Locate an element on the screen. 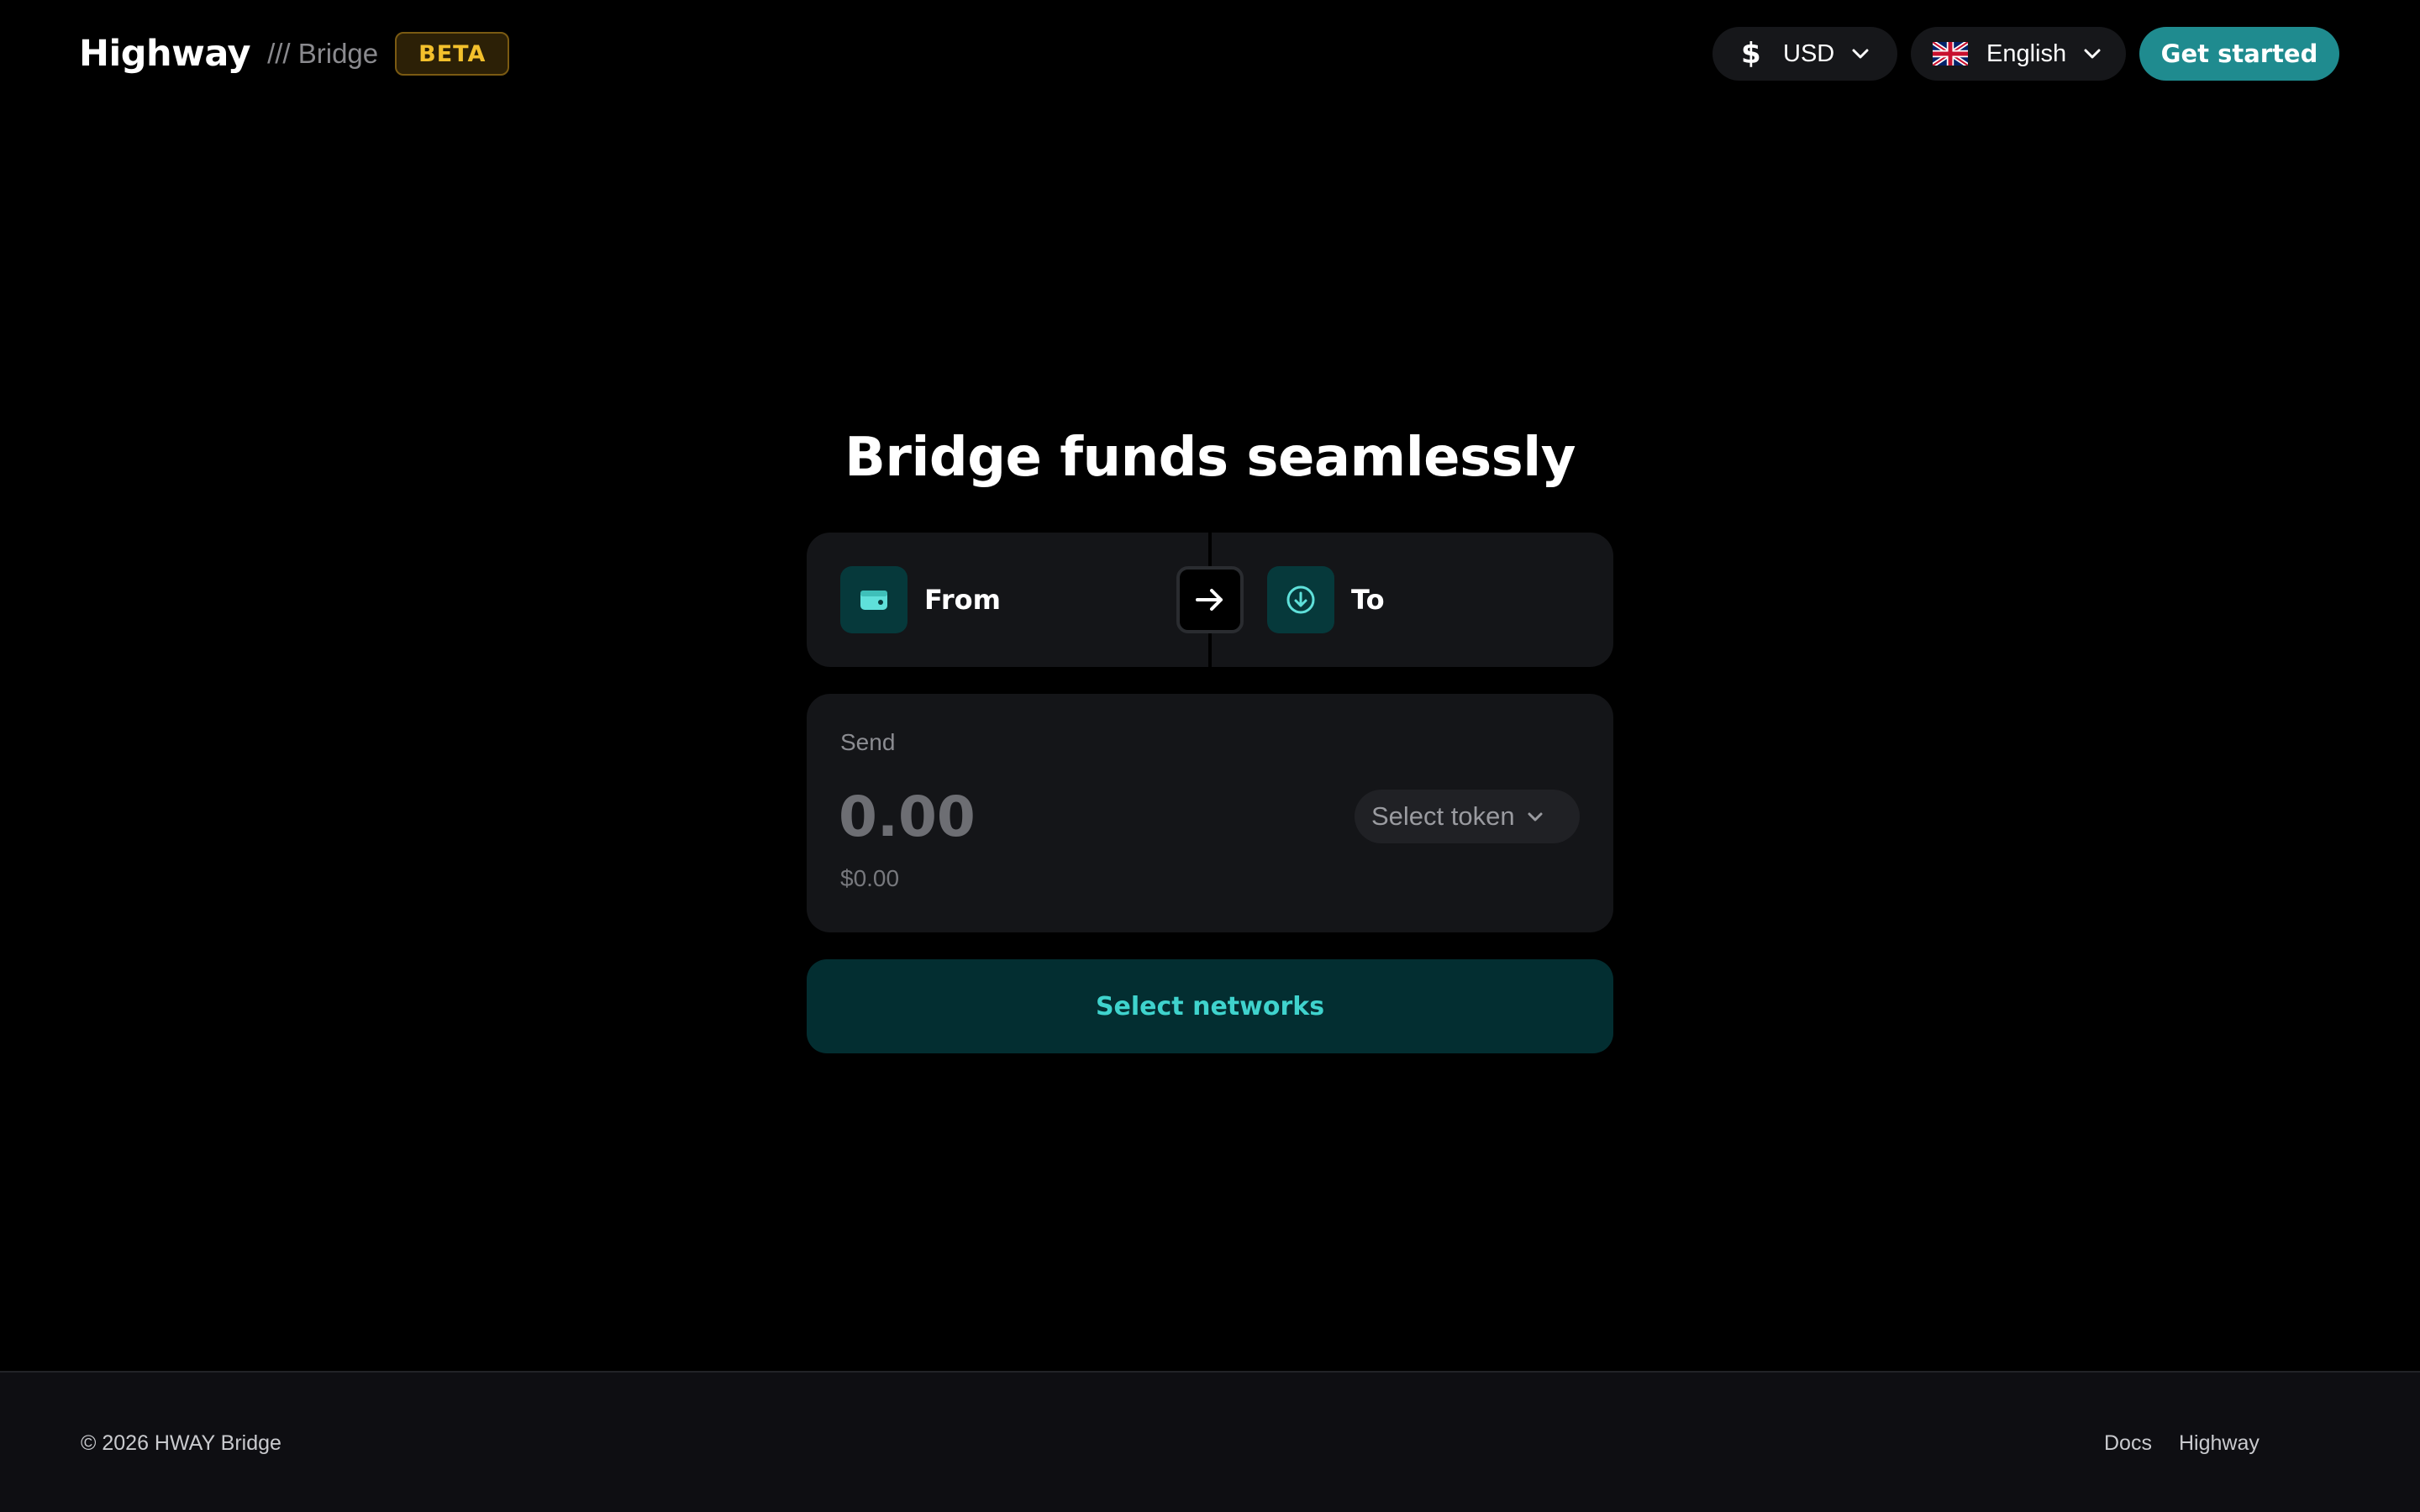 The width and height of the screenshot is (2420, 1512). to-network-button: To is located at coordinates (1412, 600).